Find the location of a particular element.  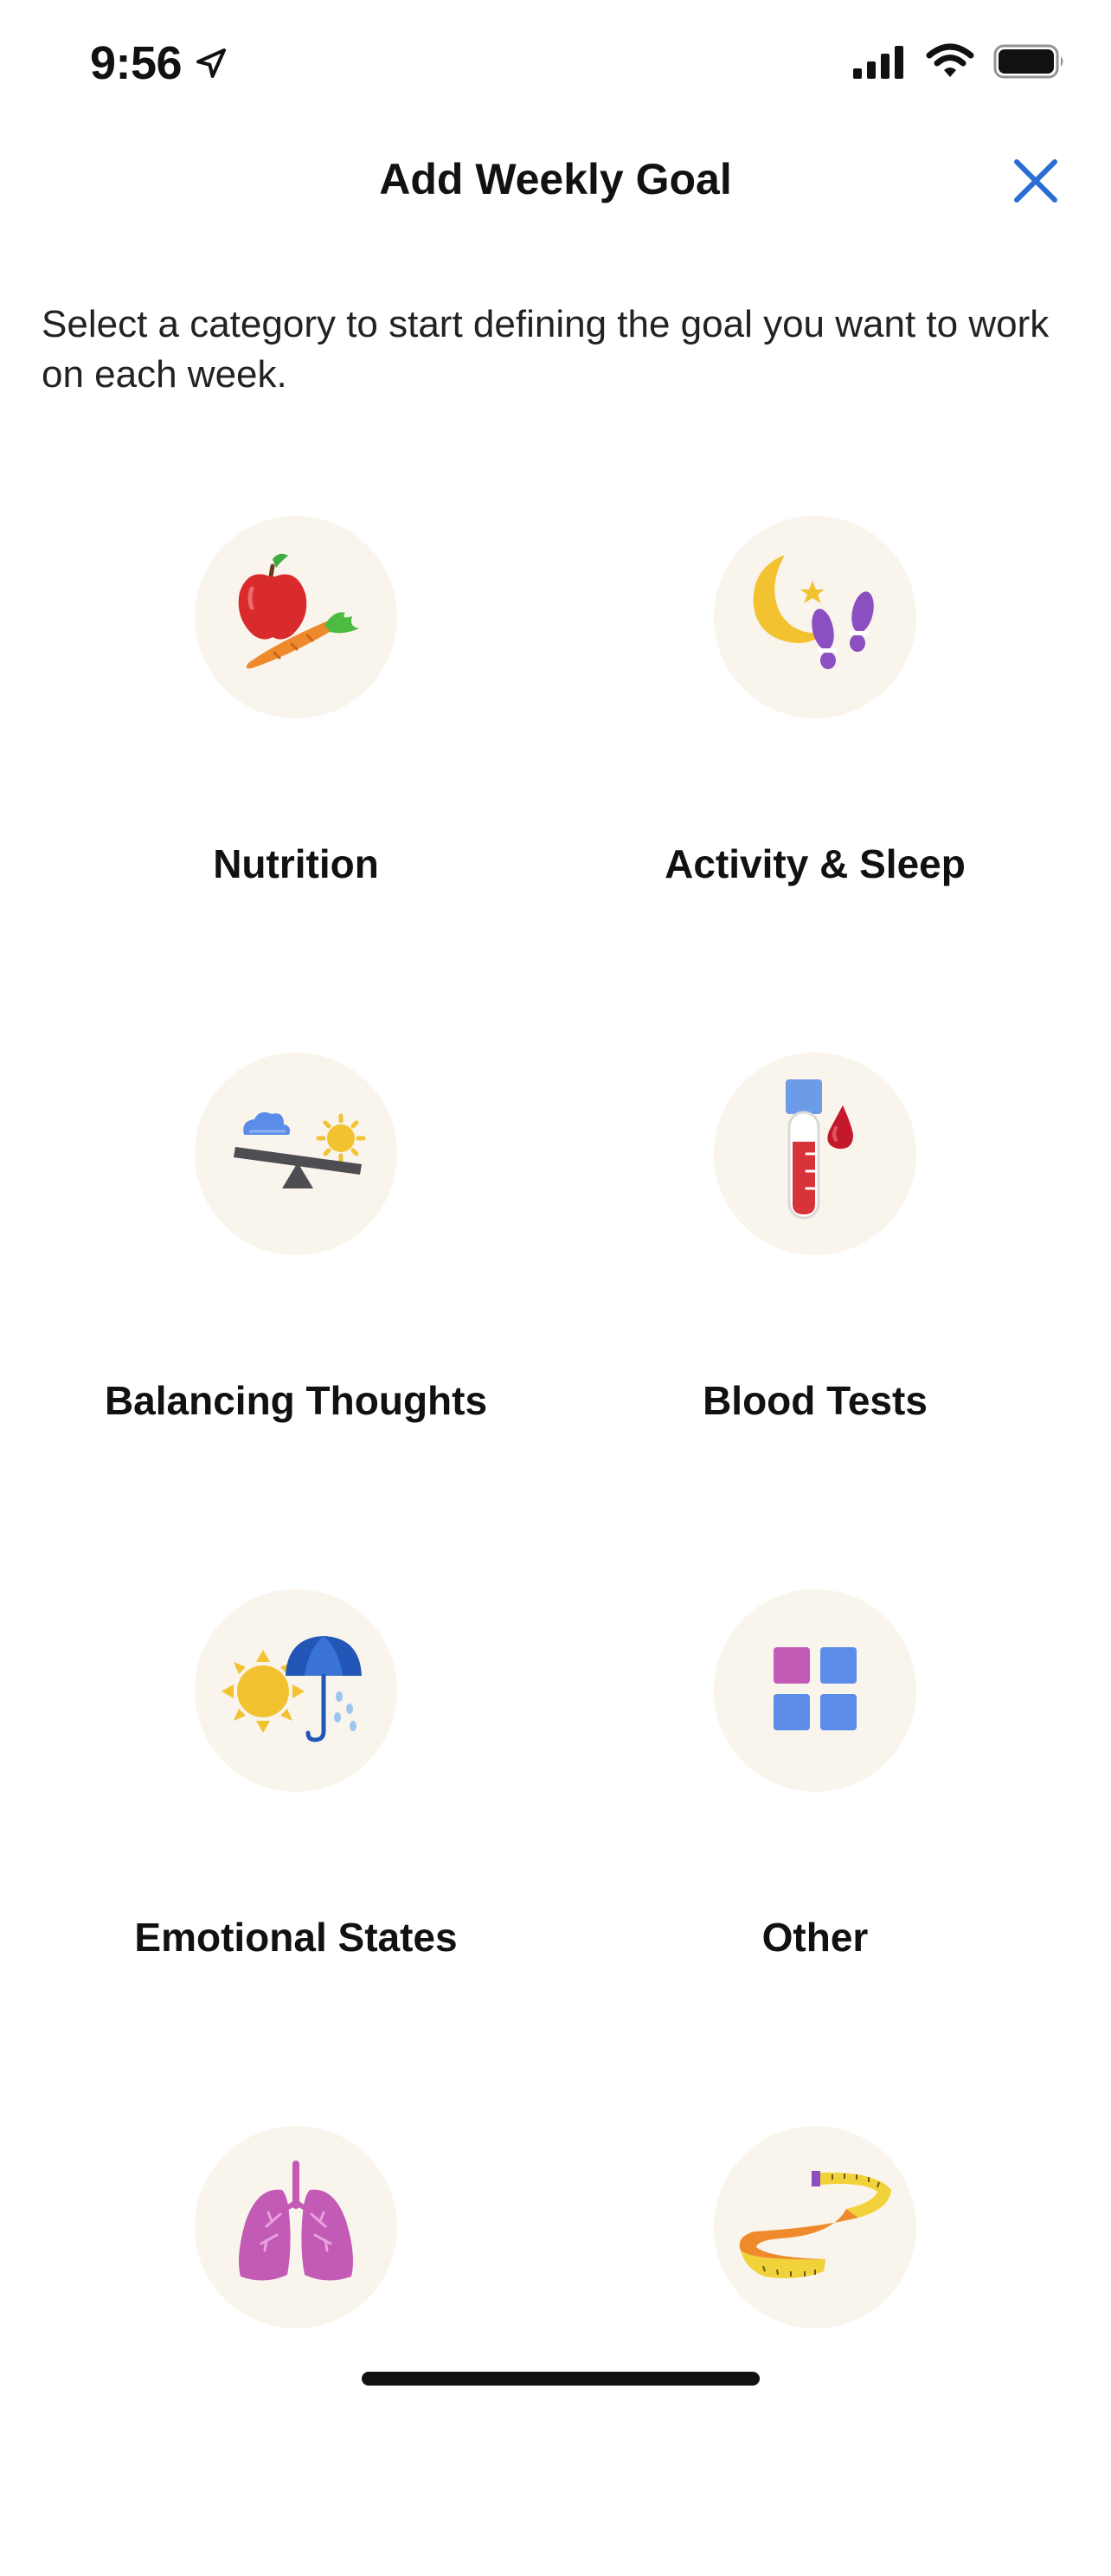

category-emotional-states: Emotional States is located at coordinates (296, 1814).